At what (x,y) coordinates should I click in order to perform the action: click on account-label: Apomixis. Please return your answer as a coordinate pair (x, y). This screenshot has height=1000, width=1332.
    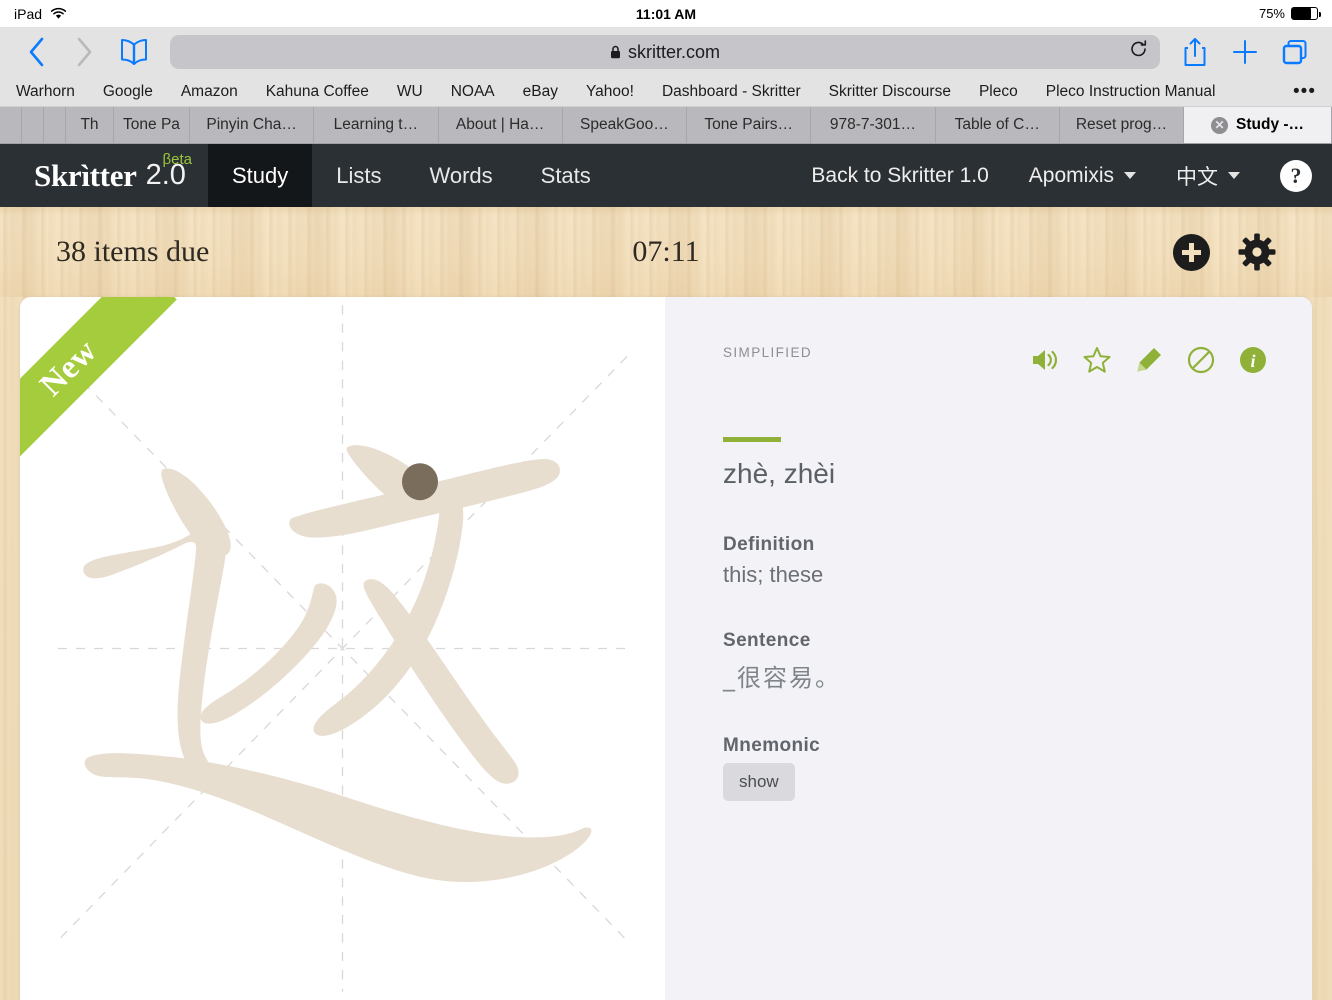
    Looking at the image, I should click on (1071, 175).